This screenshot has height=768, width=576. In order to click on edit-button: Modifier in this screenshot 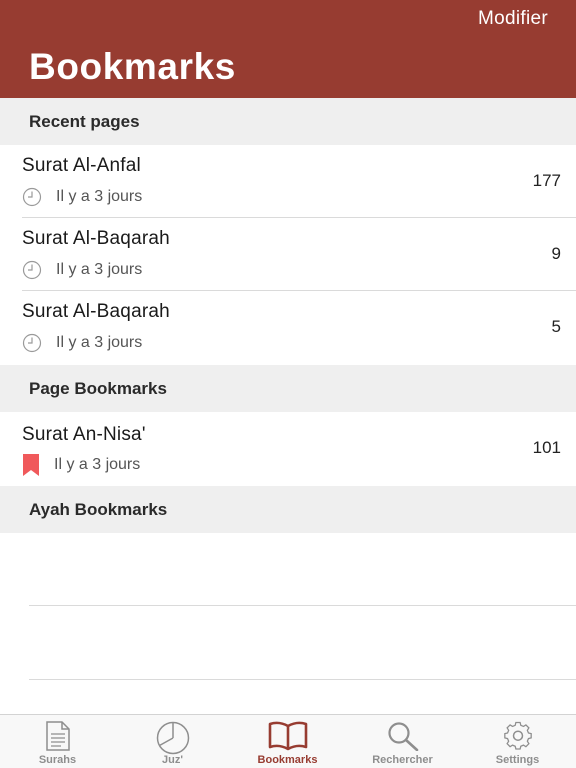, I will do `click(513, 19)`.